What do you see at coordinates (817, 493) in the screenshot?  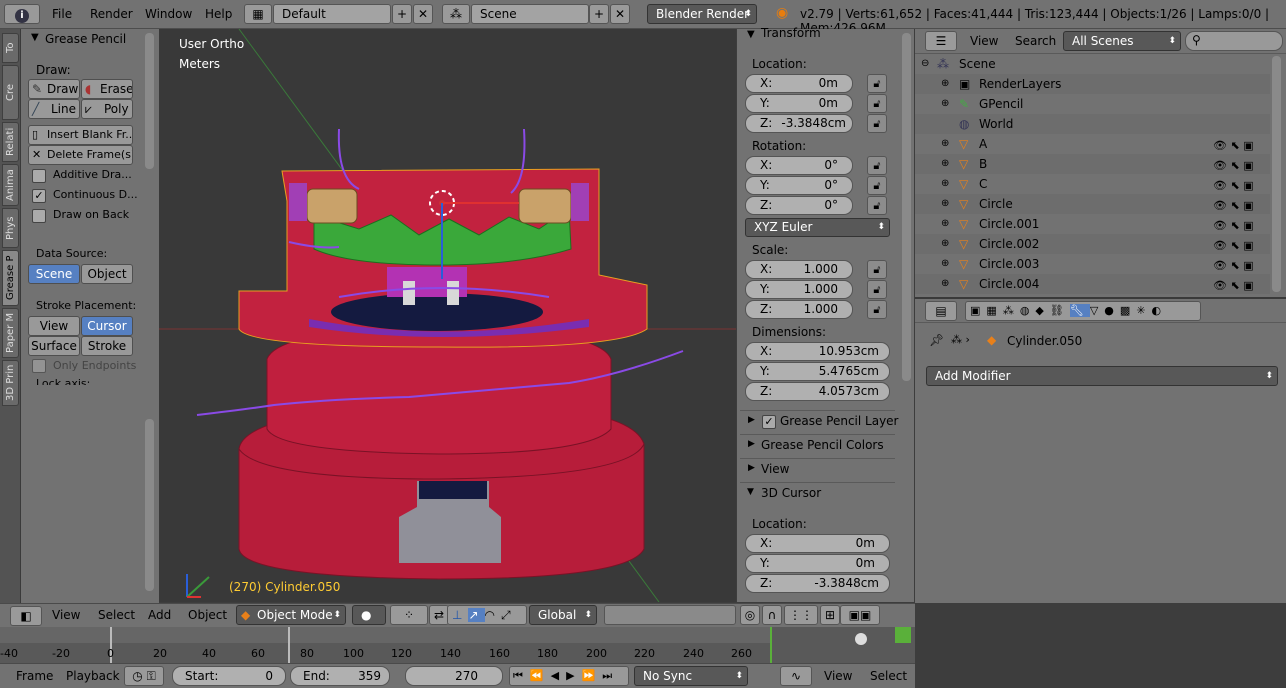 I see `3d-cursor-panel-header: ▼ 3D Cursor` at bounding box center [817, 493].